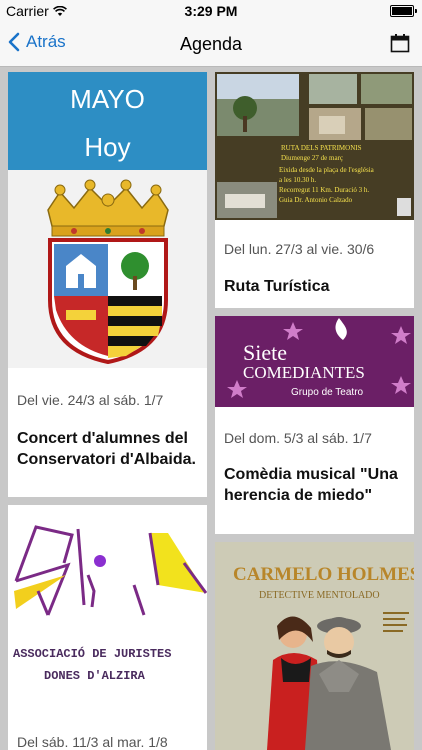 This screenshot has width=422, height=750. What do you see at coordinates (265, 352) in the screenshot?
I see `siete-title: Siete` at bounding box center [265, 352].